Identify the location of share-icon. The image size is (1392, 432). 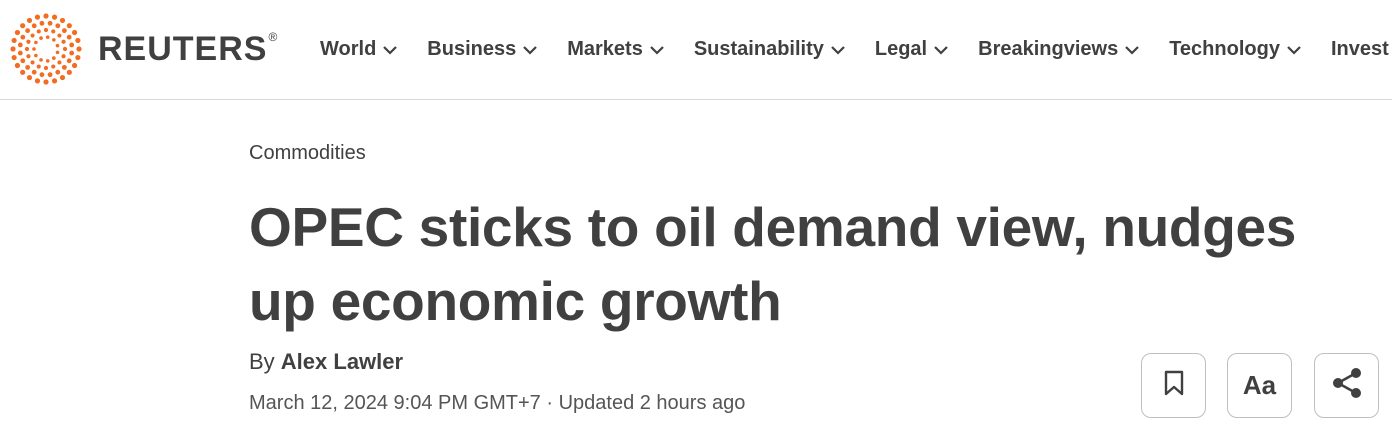
(1347, 385).